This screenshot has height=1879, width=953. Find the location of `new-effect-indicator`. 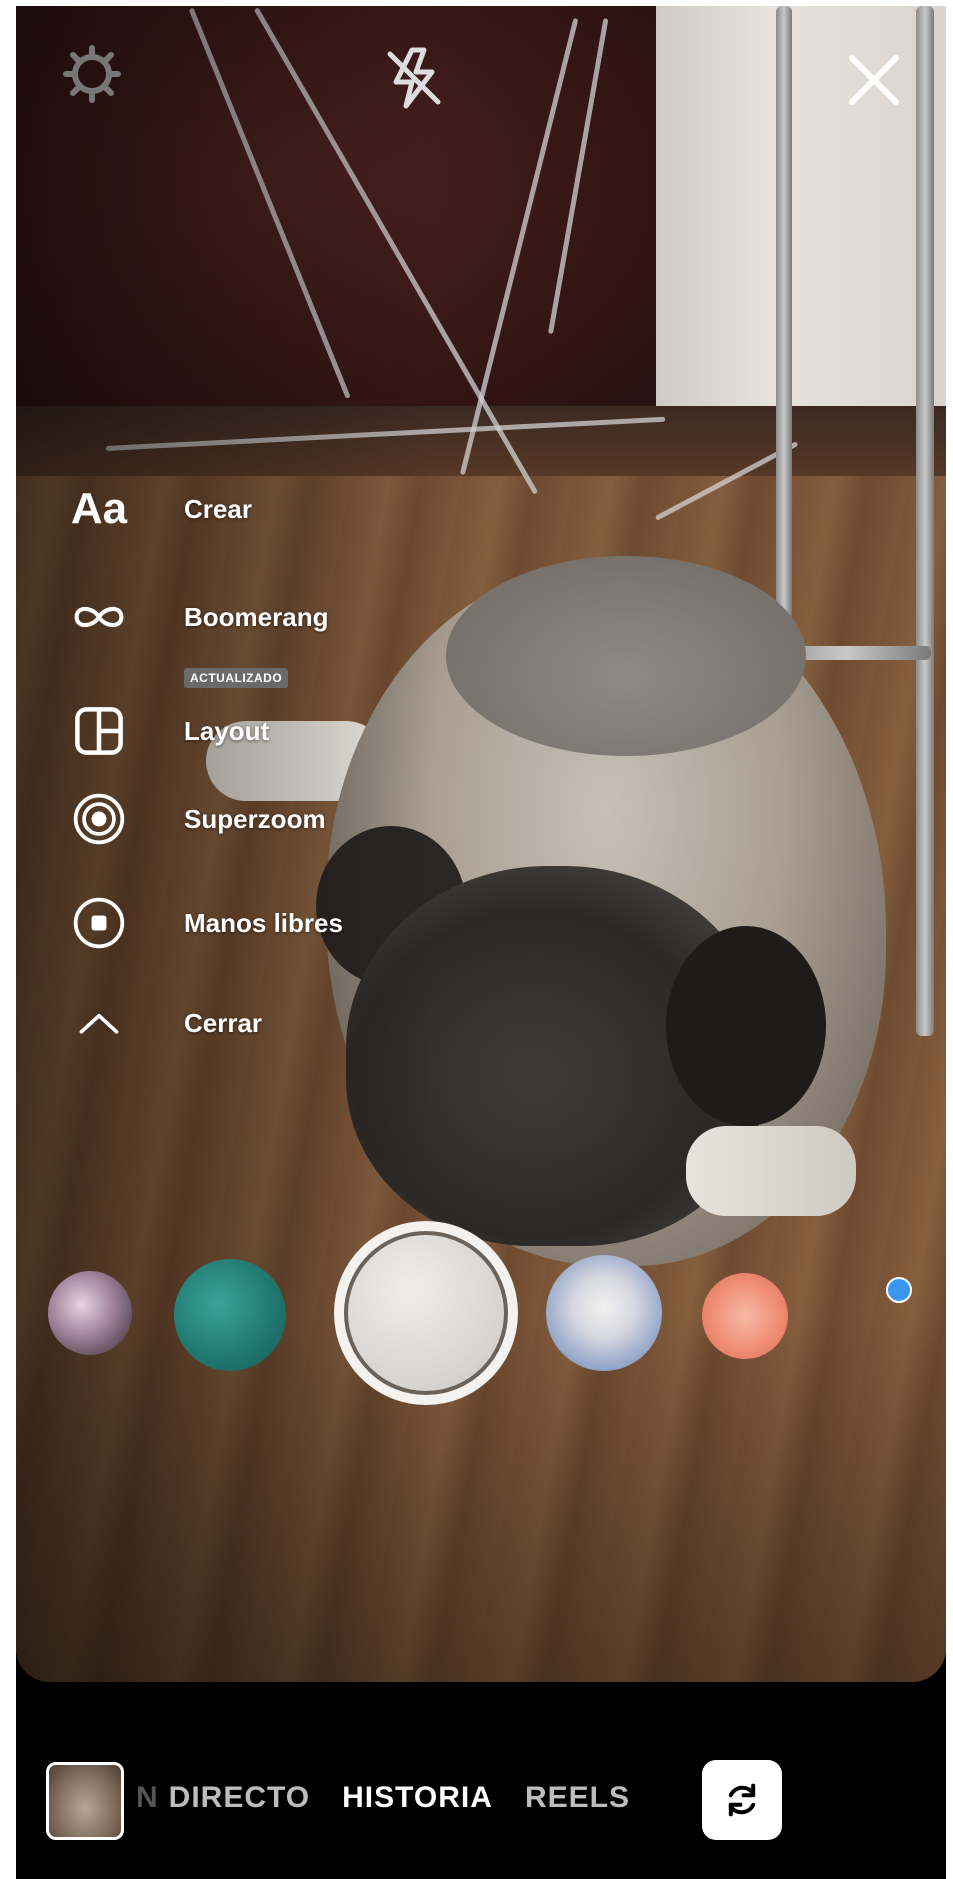

new-effect-indicator is located at coordinates (899, 1290).